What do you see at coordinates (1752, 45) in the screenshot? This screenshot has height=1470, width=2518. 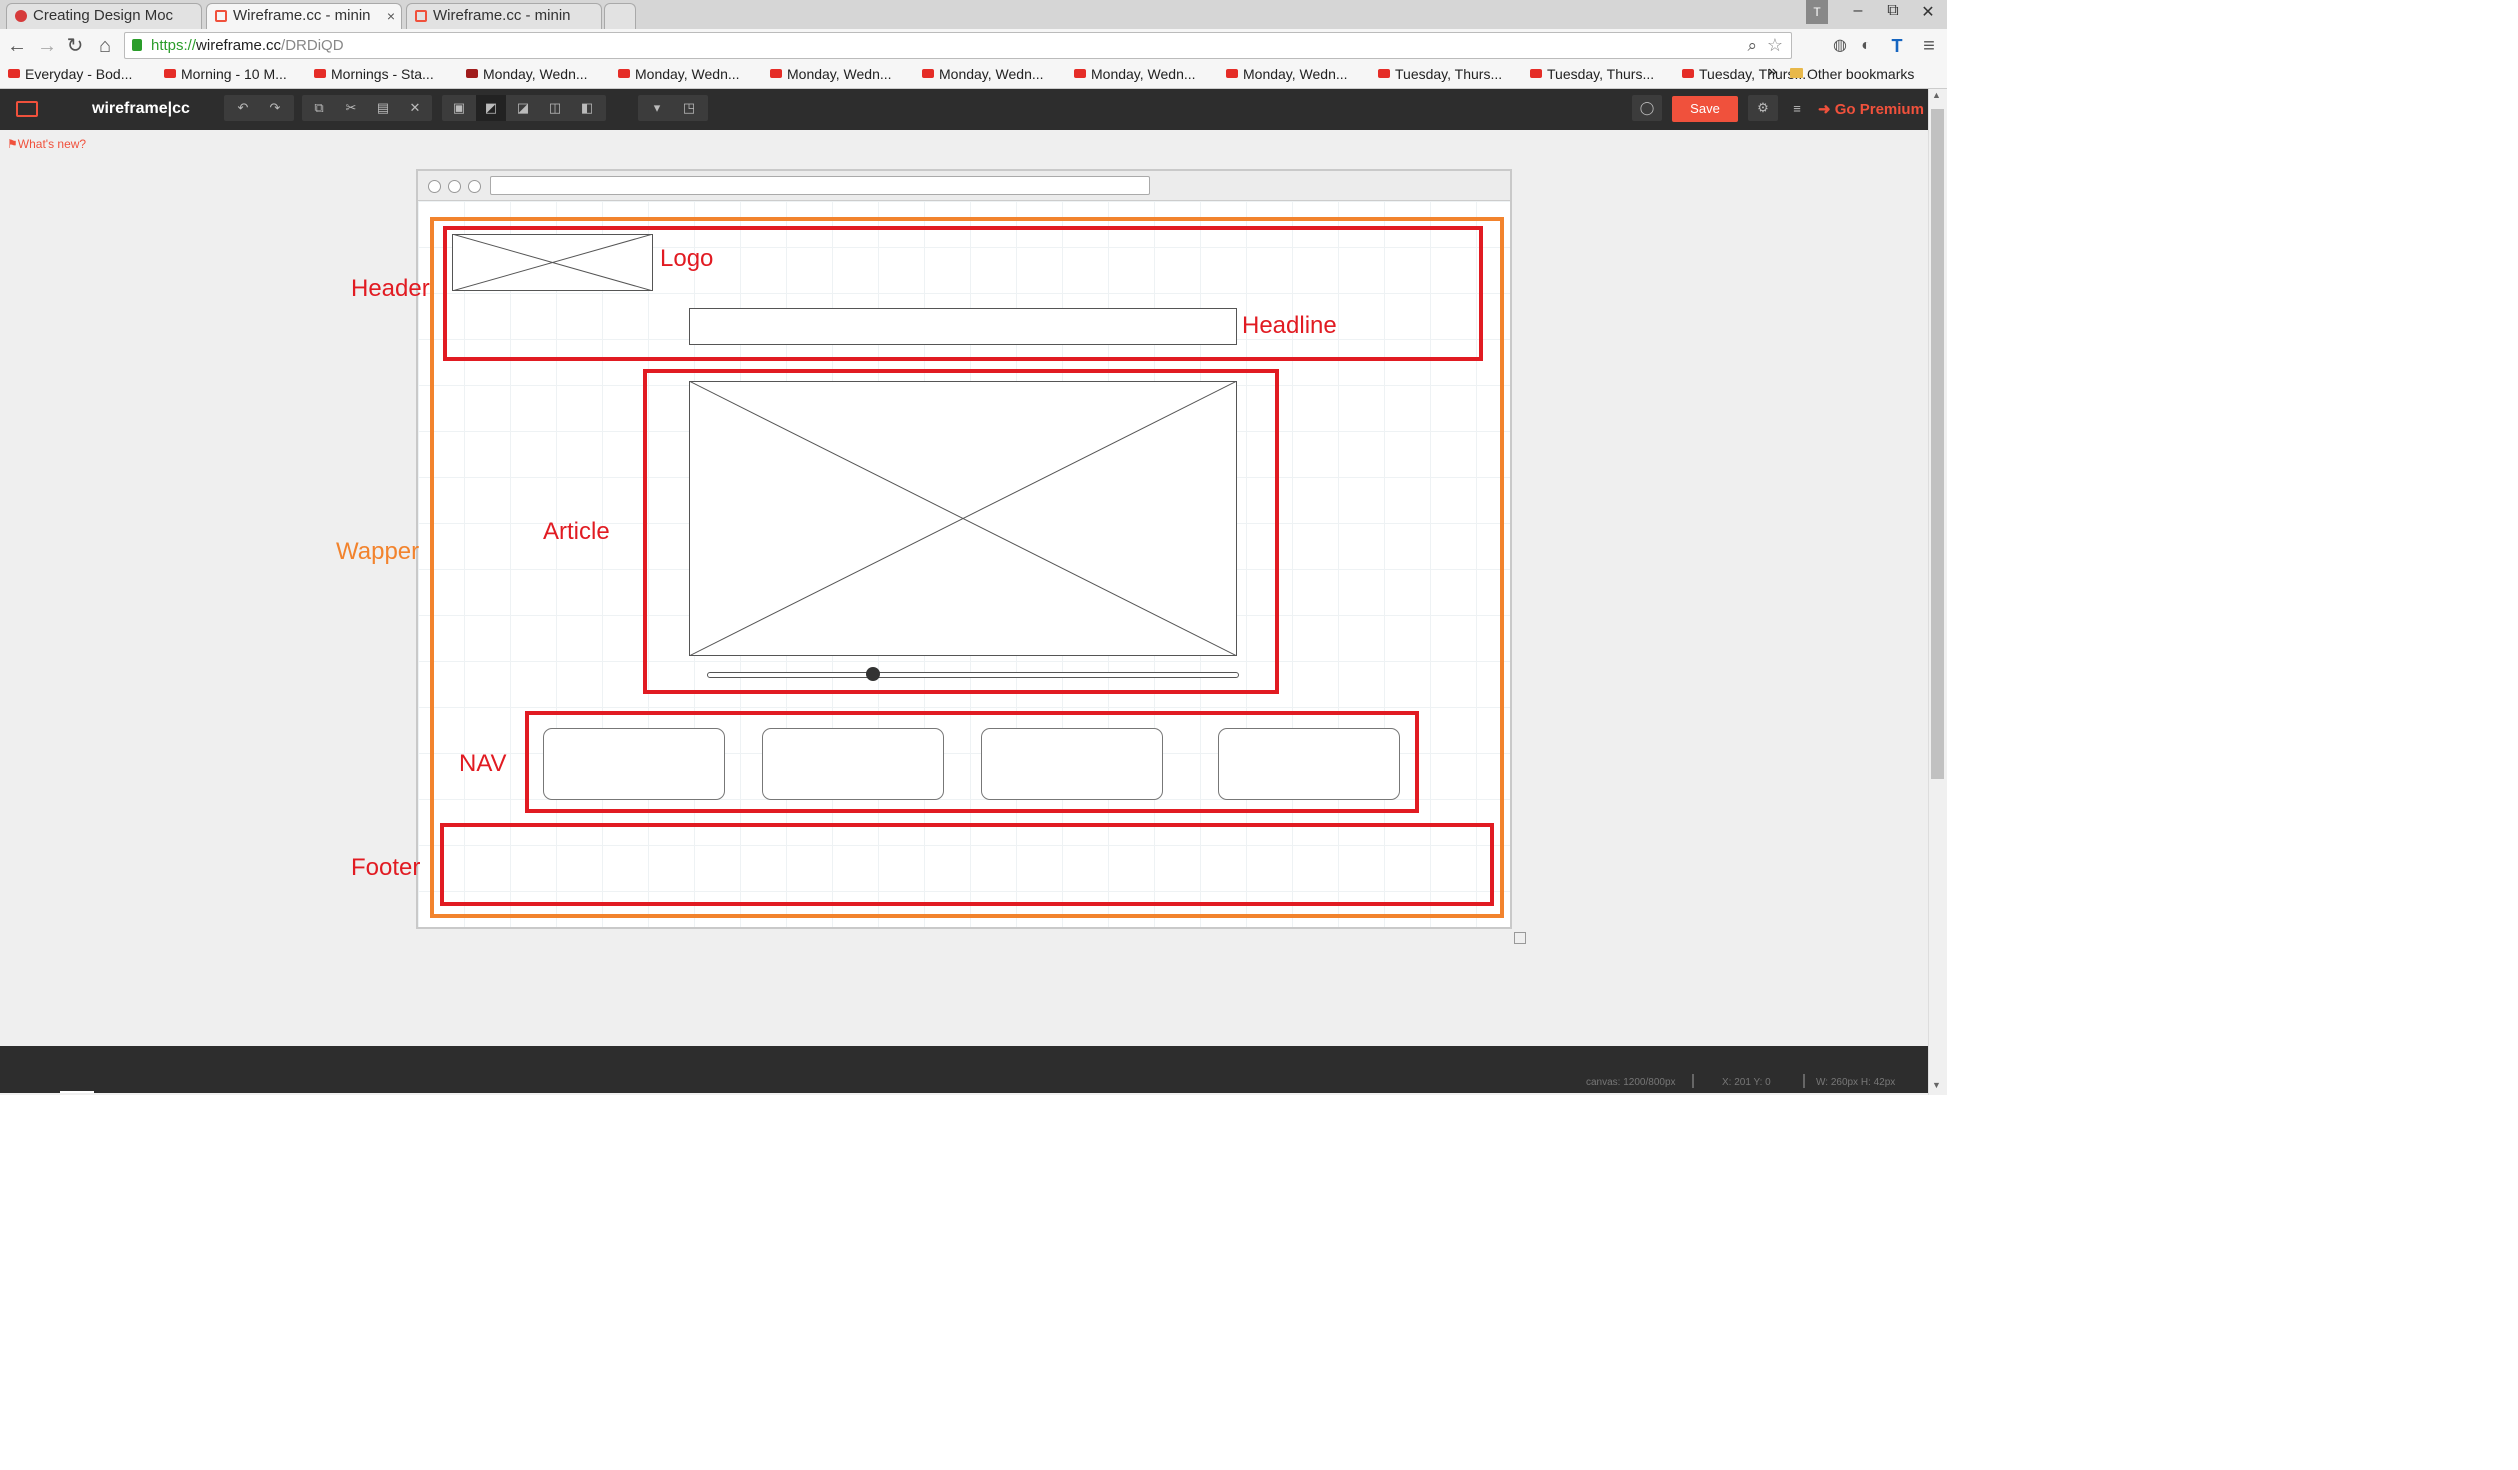 I see `search-icon: ⌕` at bounding box center [1752, 45].